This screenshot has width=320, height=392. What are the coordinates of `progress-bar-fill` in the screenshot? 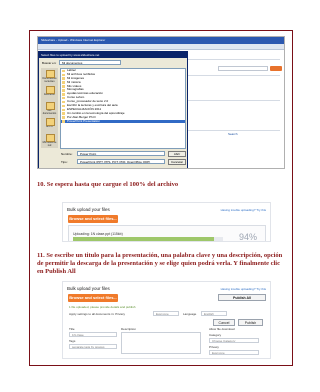 It's located at (143, 239).